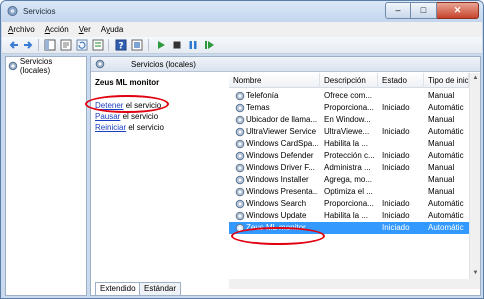  I want to click on restart-service-link: Reiniciar, so click(110, 127).